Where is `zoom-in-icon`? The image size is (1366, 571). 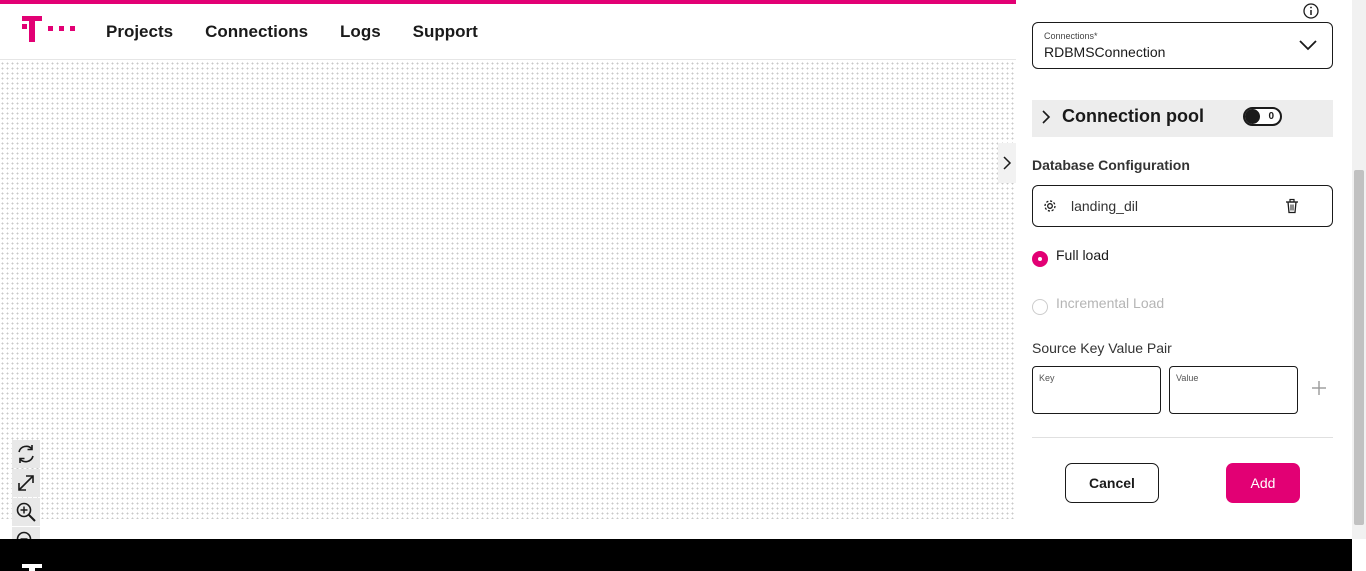 zoom-in-icon is located at coordinates (26, 512).